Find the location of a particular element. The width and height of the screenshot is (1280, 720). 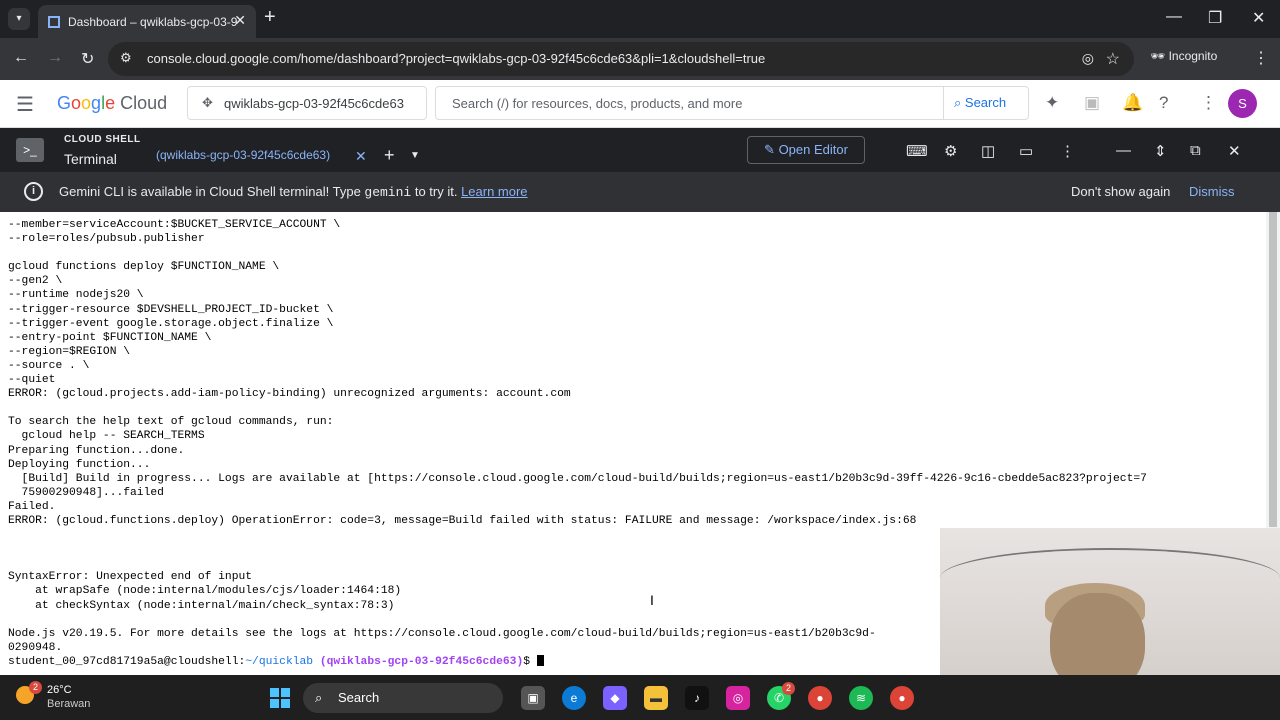

whatsapp-badge: 2 is located at coordinates (788, 688).